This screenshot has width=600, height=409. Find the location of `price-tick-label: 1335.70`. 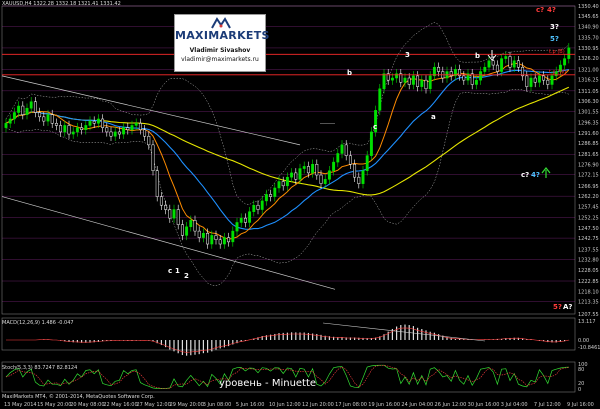

price-tick-label: 1335.70 is located at coordinates (588, 39).